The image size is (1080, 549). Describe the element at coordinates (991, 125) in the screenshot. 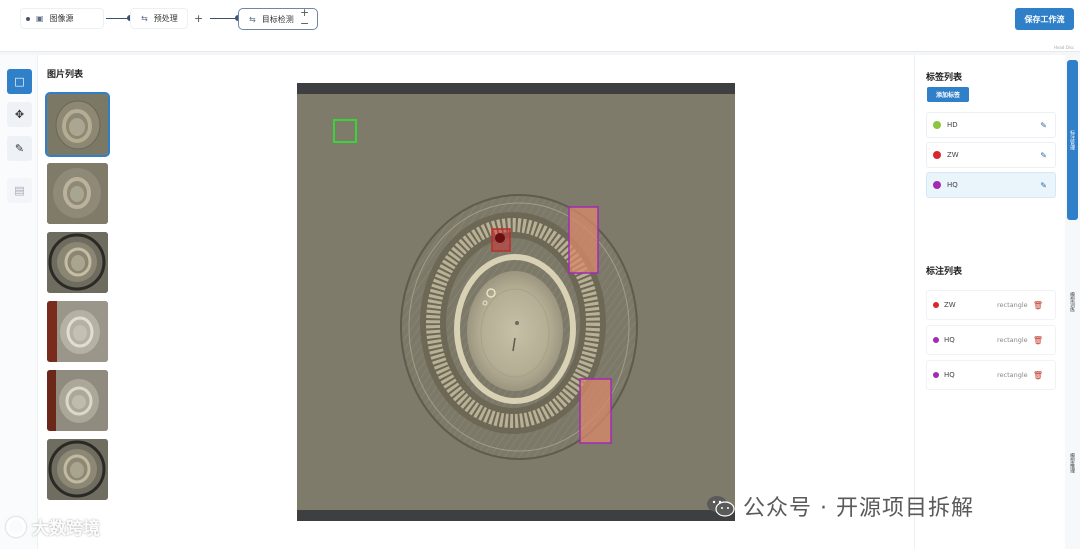

I see `label-item-hd: HD ✎` at that location.